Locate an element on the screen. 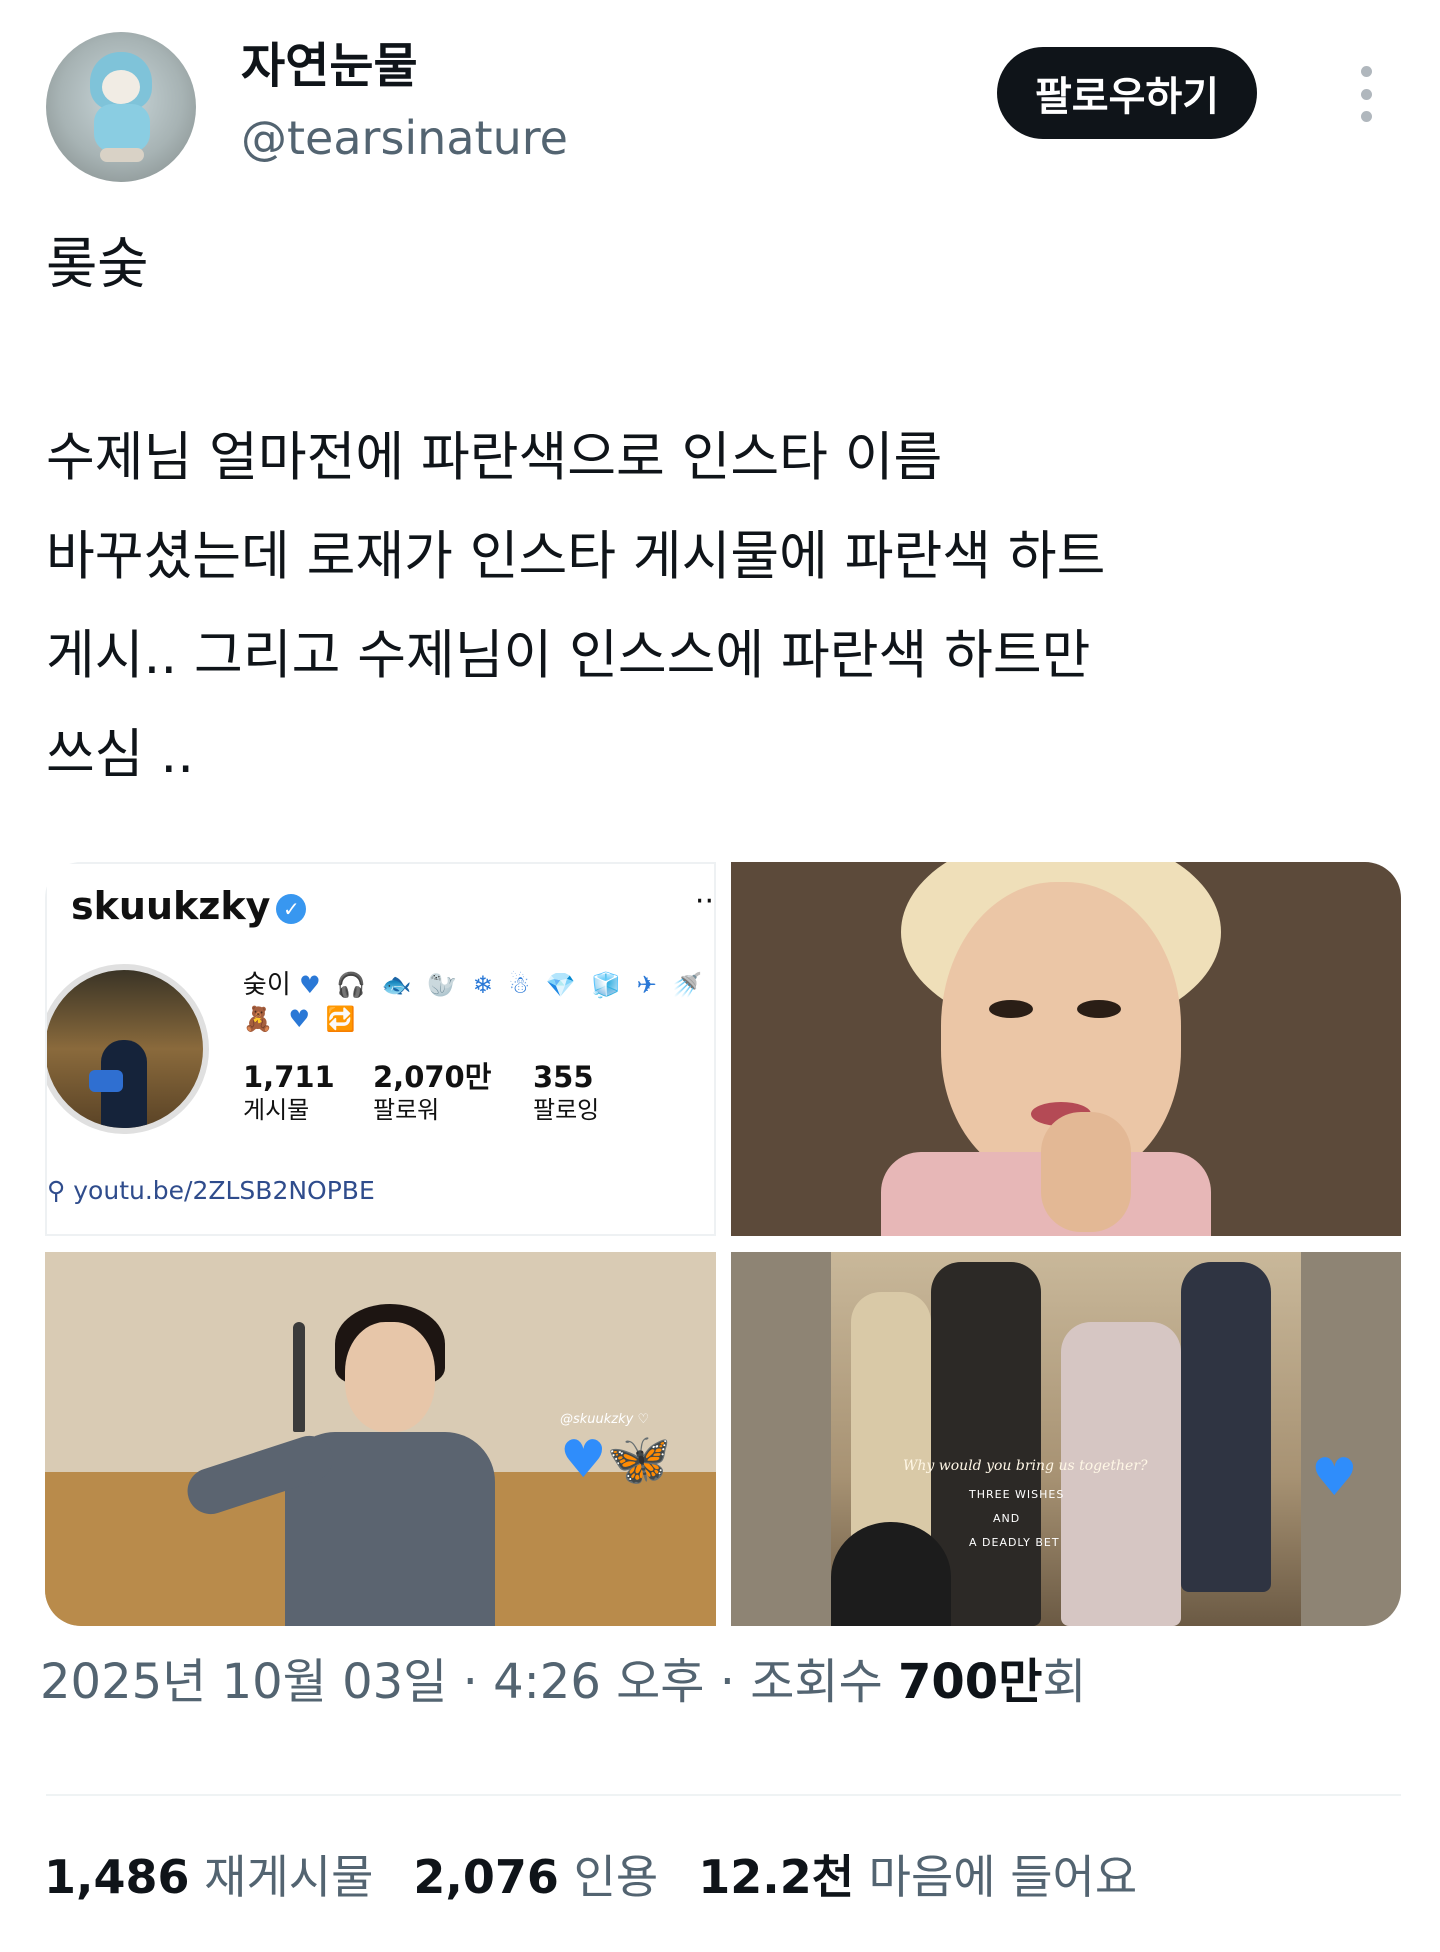 The image size is (1440, 1952). ig-stat-value: 1,711 is located at coordinates (289, 1077).